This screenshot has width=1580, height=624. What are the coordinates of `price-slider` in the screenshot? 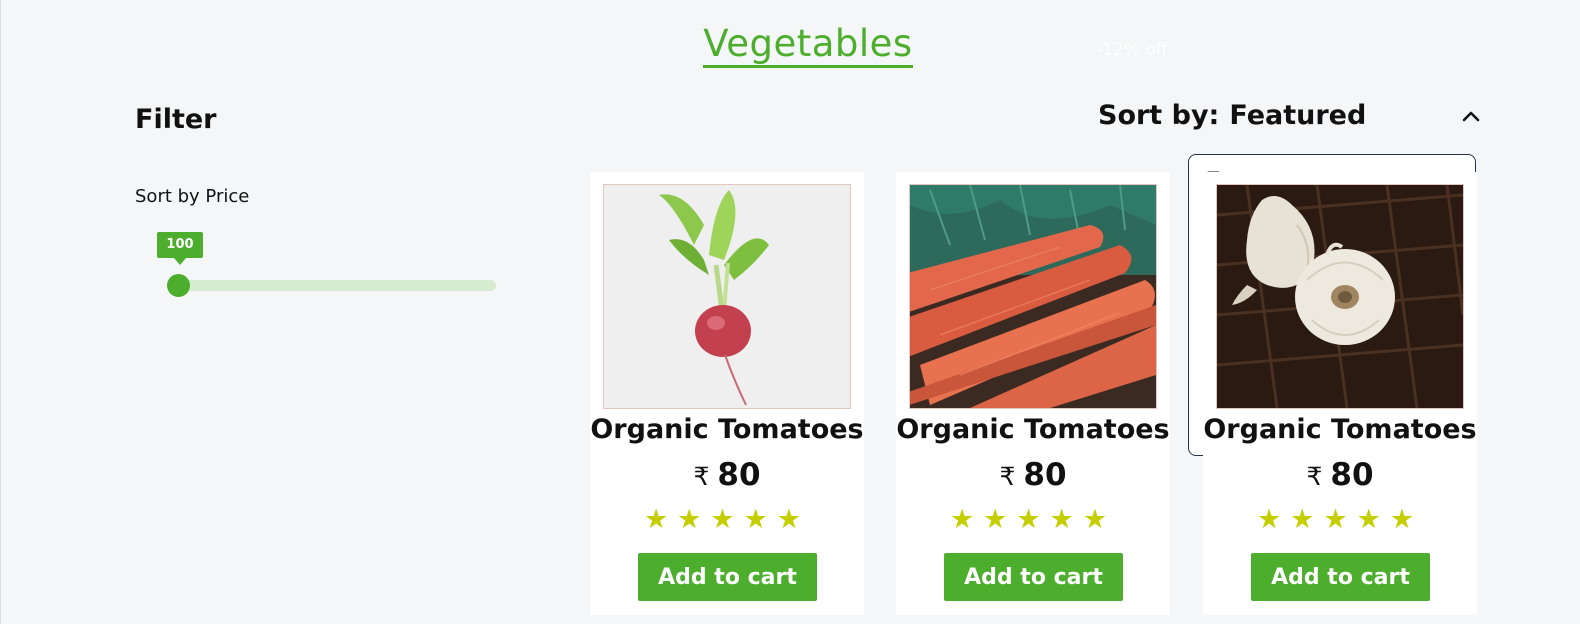 It's located at (331, 285).